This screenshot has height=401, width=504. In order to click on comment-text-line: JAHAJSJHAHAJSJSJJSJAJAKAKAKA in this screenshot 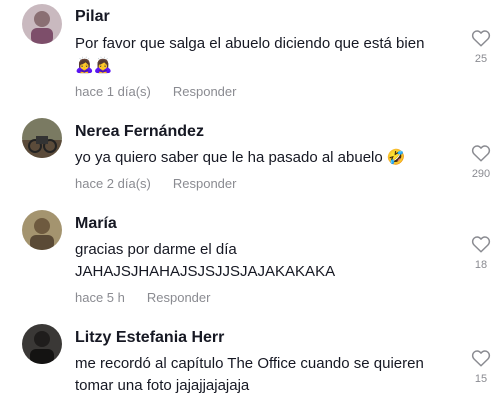, I will do `click(205, 271)`.